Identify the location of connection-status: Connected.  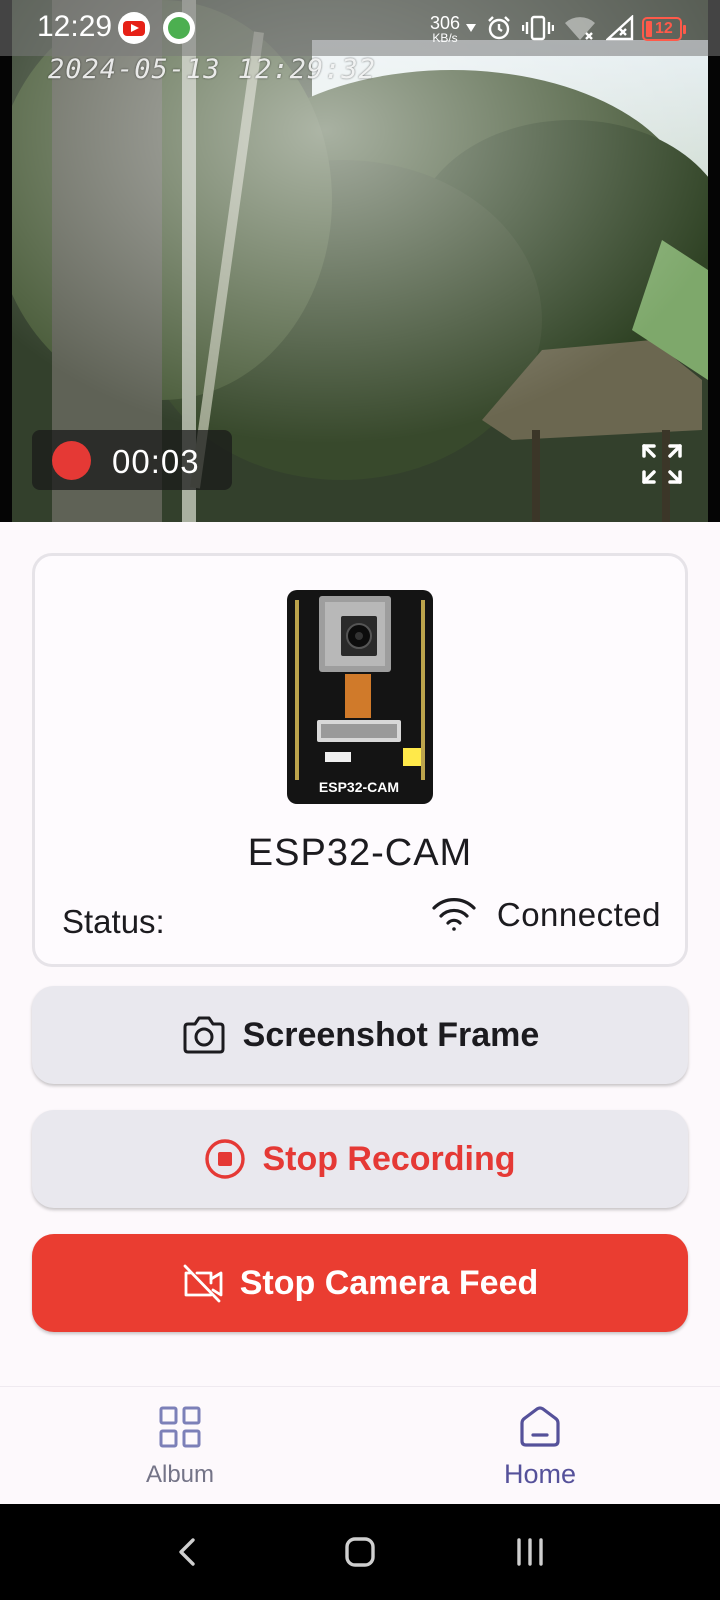
(546, 915).